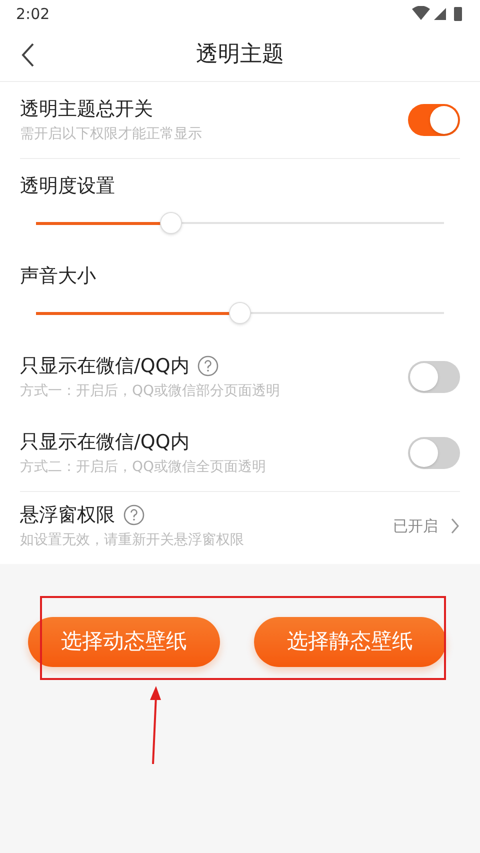 The image size is (480, 853). What do you see at coordinates (111, 134) in the screenshot?
I see `setting-subtitle: 需开启以下权限才能正常显示` at bounding box center [111, 134].